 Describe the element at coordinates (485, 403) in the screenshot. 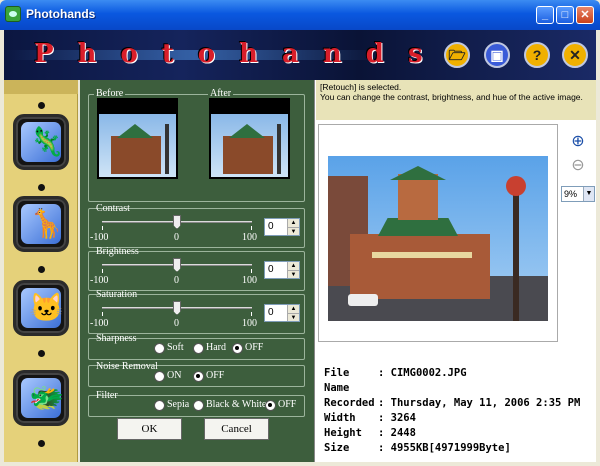

I see `file-info-value: Thursday, May 11, 2006 2:35 PM` at that location.